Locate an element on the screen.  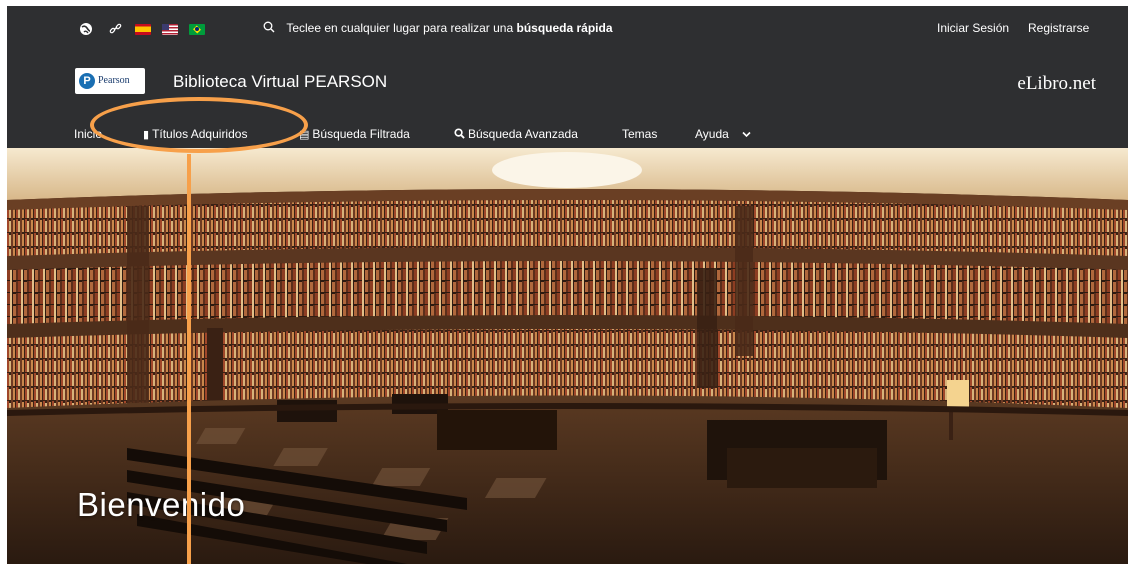
nav-item-busqueda-avanzada: Búsqueda Avanzada is located at coordinates (516, 134).